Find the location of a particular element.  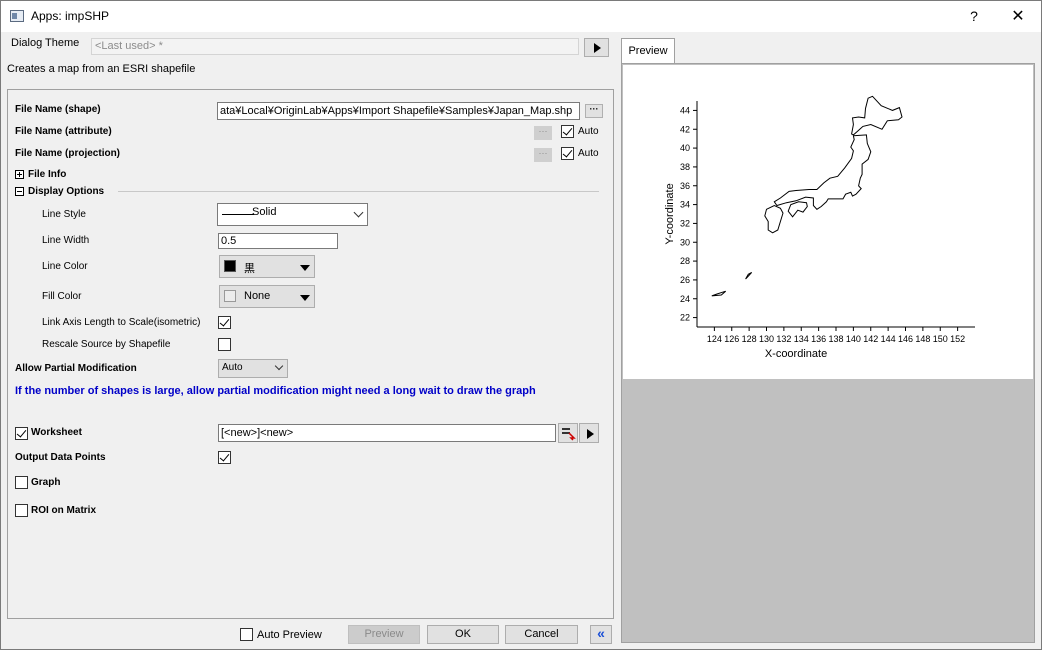

auto-preview-label: Auto Preview is located at coordinates (289, 635).